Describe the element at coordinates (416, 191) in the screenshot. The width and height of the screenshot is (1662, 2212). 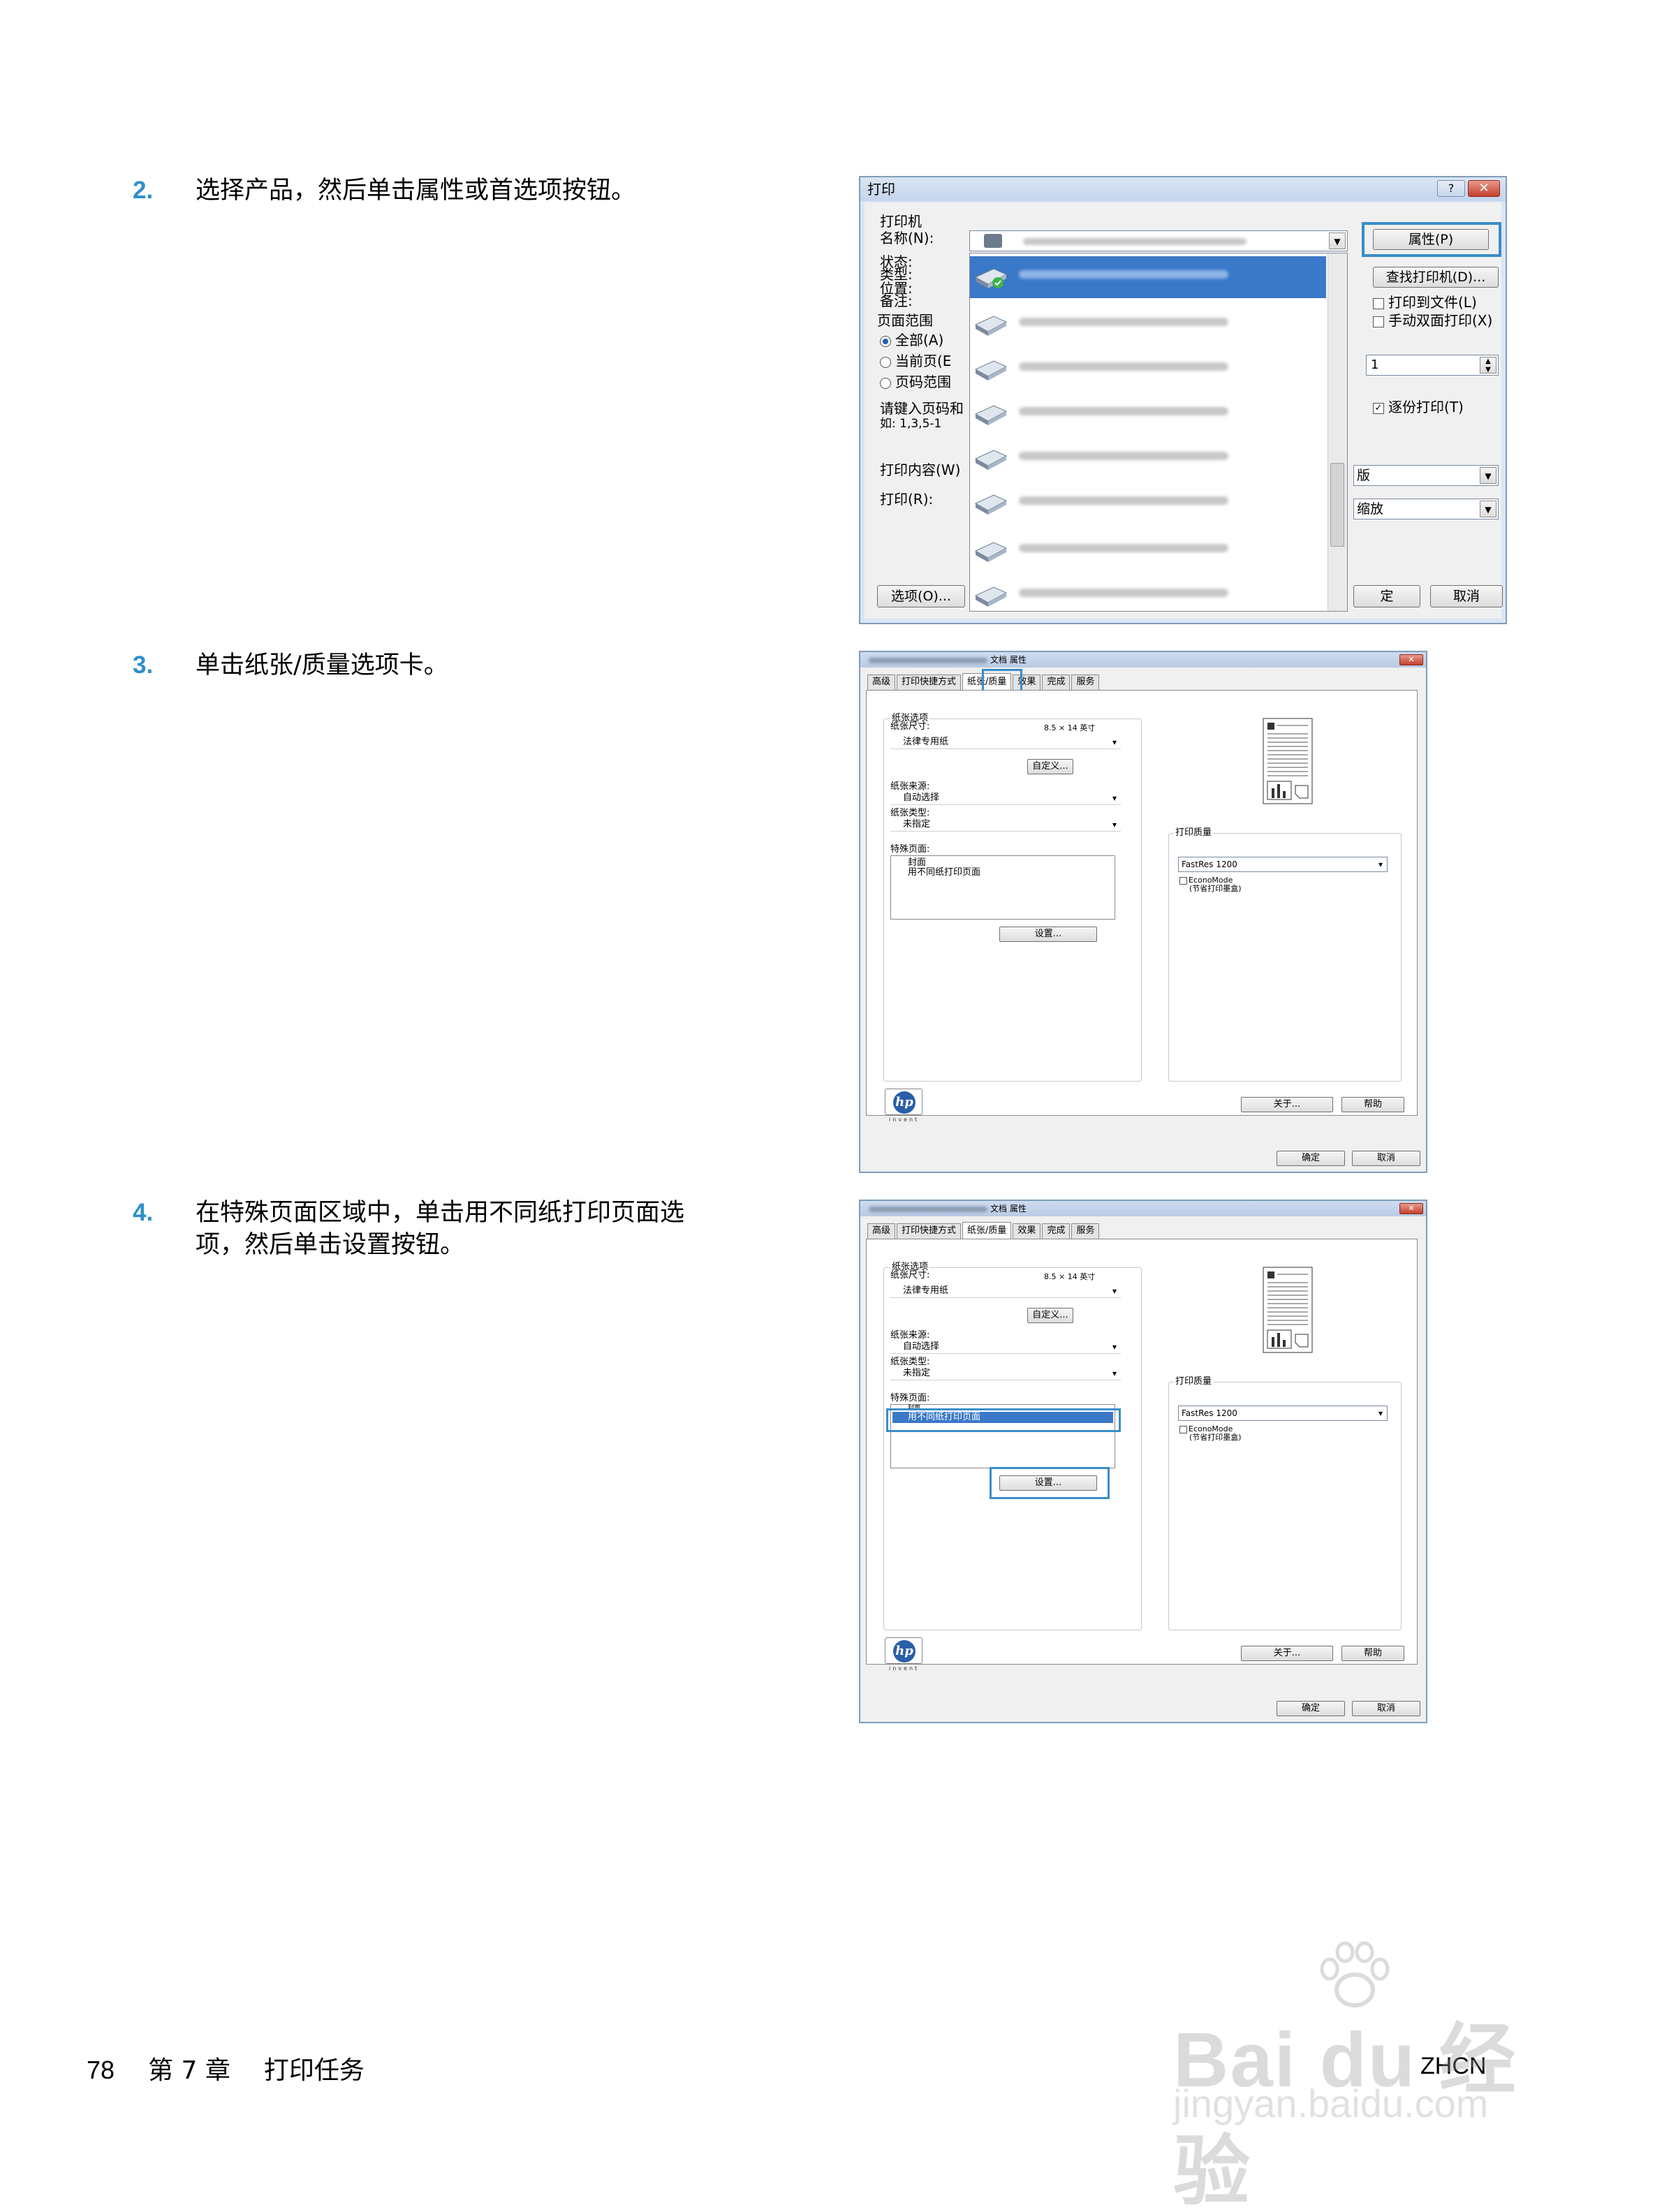
I see `step-text: 选择产品，然后单击属性或首选项按钮。` at that location.